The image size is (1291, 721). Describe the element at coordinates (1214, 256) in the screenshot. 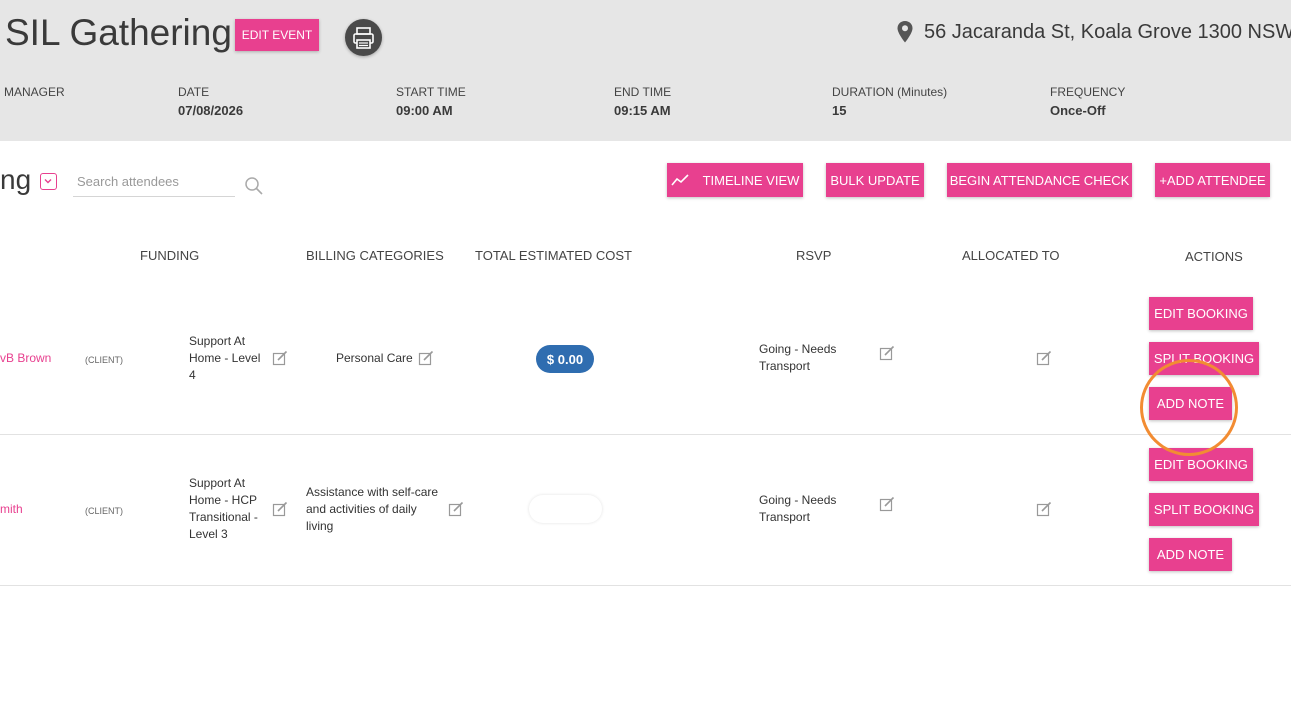

I see `column-header-actions: ACTIONS` at that location.